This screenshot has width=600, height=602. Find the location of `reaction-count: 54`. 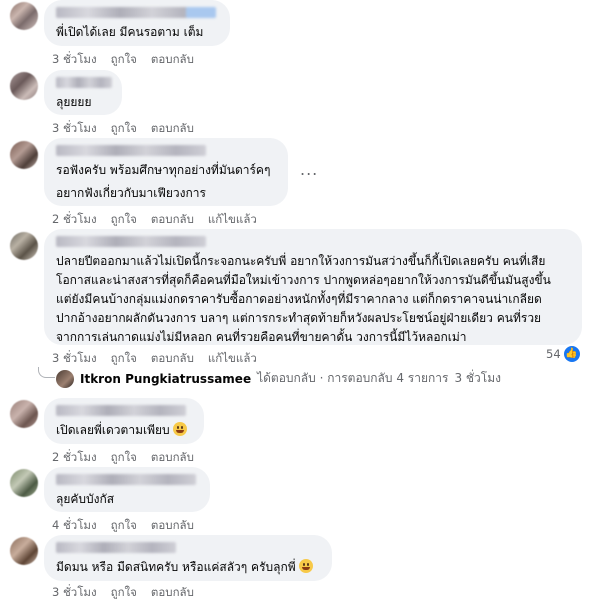

reaction-count: 54 is located at coordinates (553, 354).